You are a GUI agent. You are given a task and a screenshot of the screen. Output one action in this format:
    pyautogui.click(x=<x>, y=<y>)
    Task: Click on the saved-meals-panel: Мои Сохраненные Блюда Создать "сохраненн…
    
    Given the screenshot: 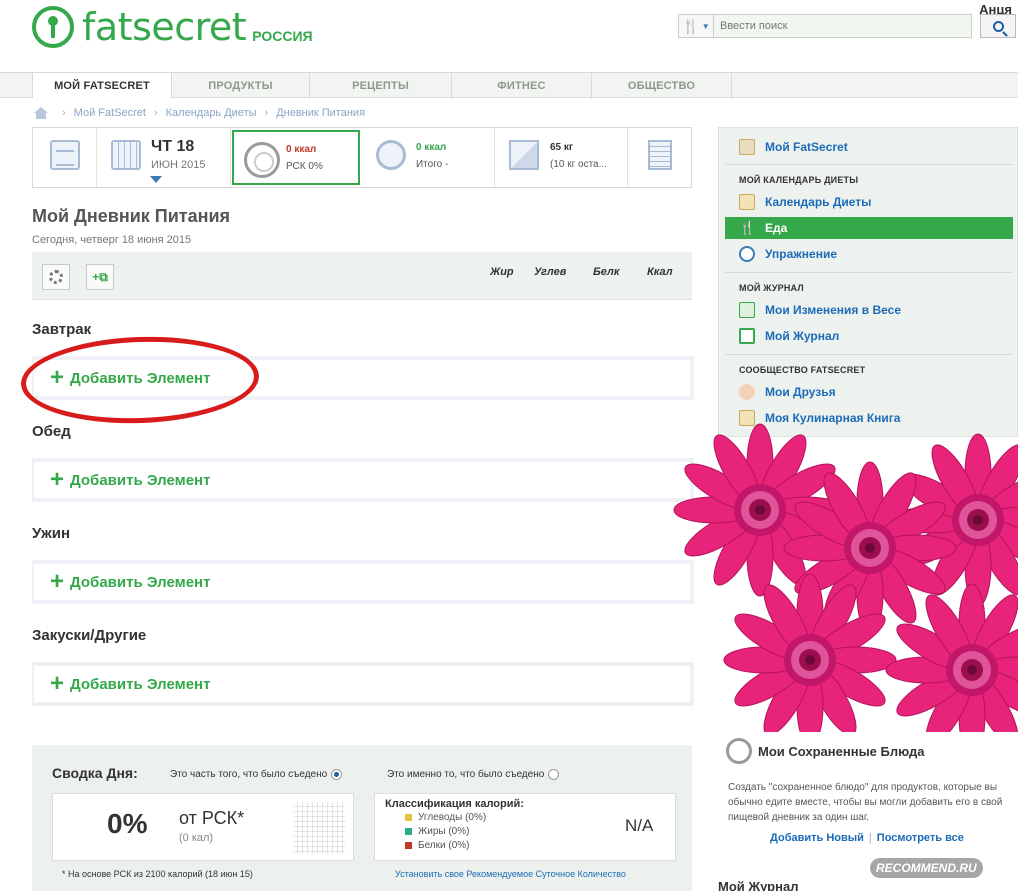 What is the action you would take?
    pyautogui.click(x=868, y=797)
    